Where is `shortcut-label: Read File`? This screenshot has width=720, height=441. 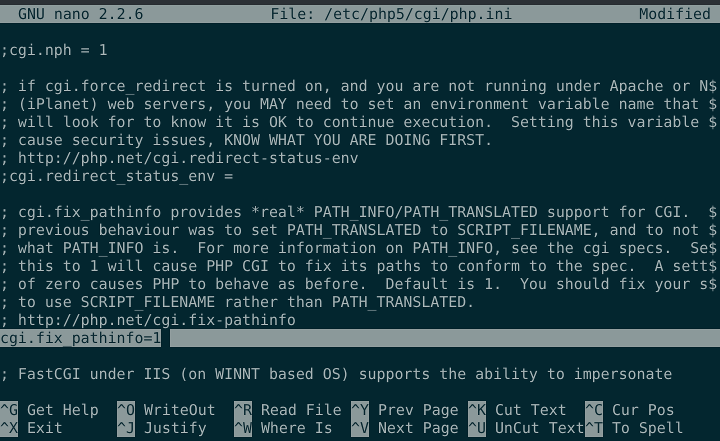 shortcut-label: Read File is located at coordinates (301, 410).